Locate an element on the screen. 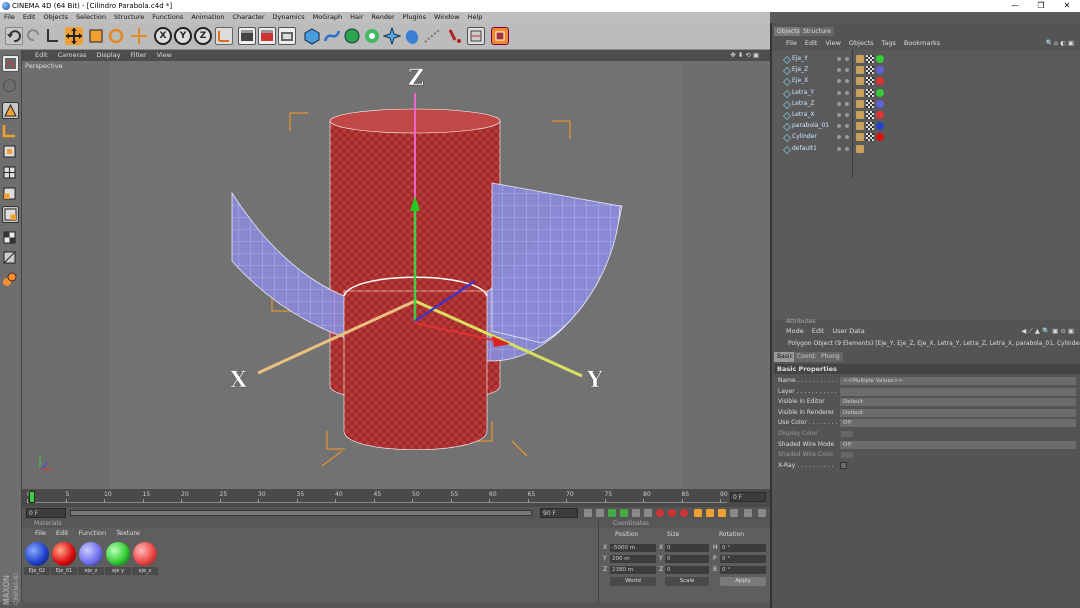  objects-menu-edit: Edit is located at coordinates (811, 43).